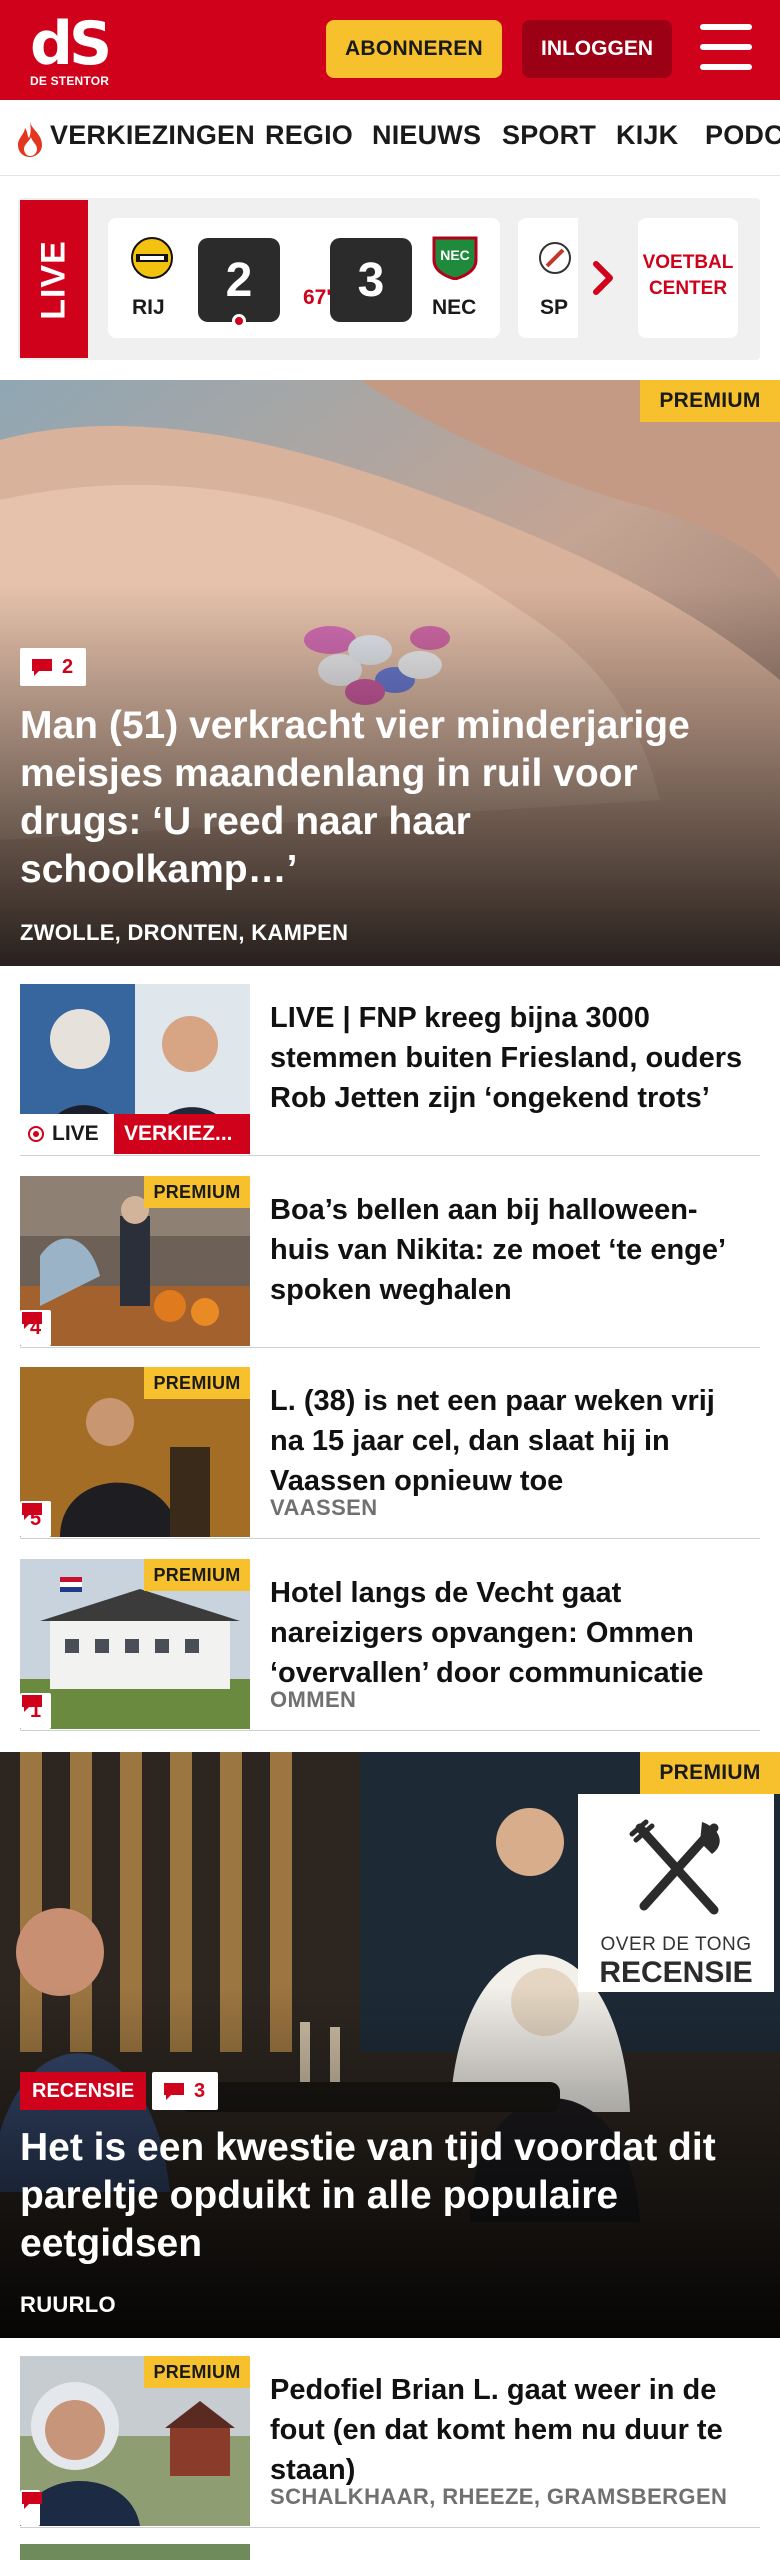 Image resolution: width=780 pixels, height=2560 pixels. I want to click on login-button: INLOGGEN, so click(597, 49).